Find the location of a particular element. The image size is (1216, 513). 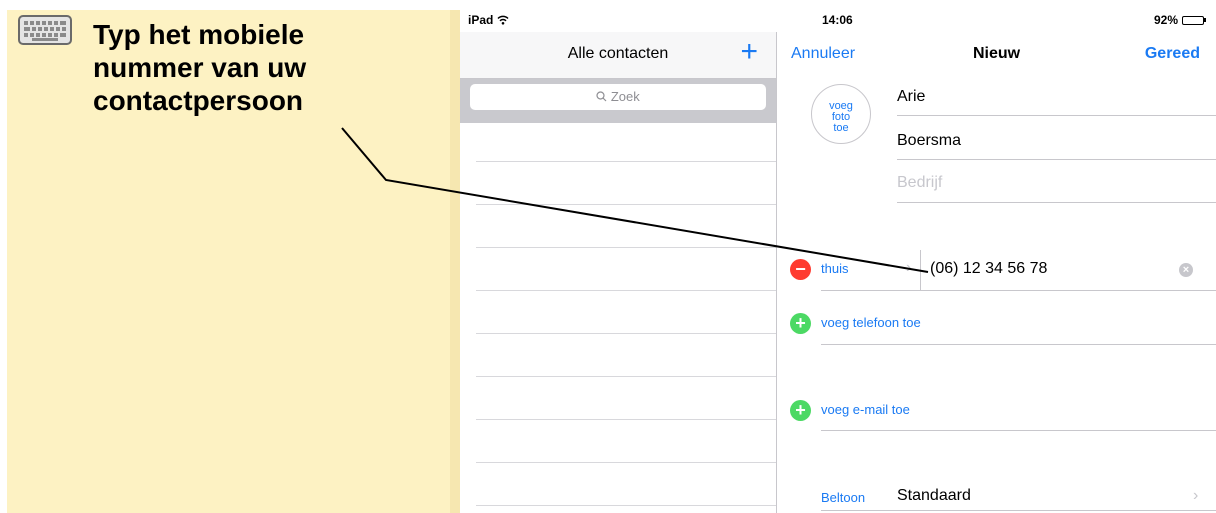

first-name-field: Arie is located at coordinates (911, 97).